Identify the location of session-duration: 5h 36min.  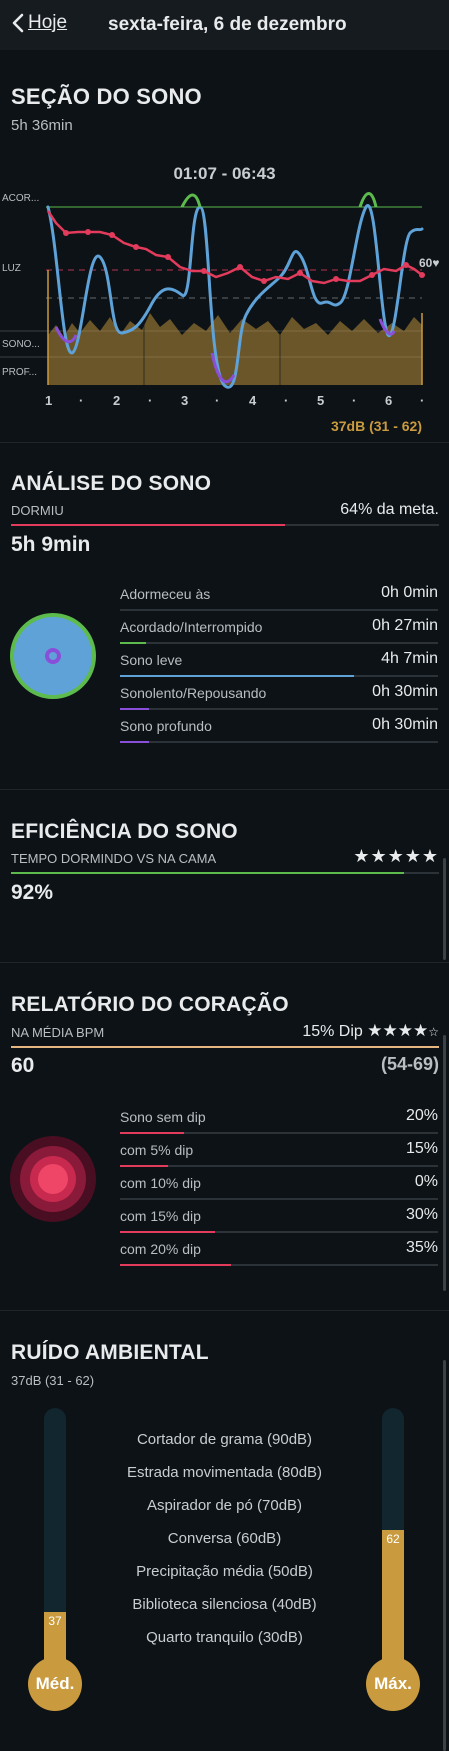
(42, 125).